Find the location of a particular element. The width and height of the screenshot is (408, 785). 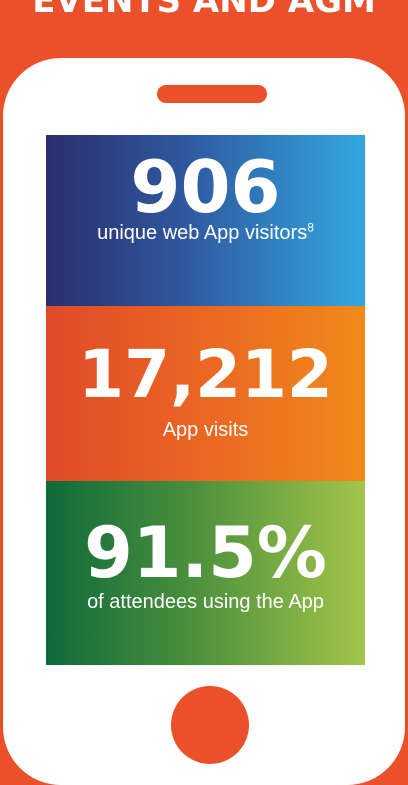

page-title: EVENTS AND AGM is located at coordinates (204, 10).